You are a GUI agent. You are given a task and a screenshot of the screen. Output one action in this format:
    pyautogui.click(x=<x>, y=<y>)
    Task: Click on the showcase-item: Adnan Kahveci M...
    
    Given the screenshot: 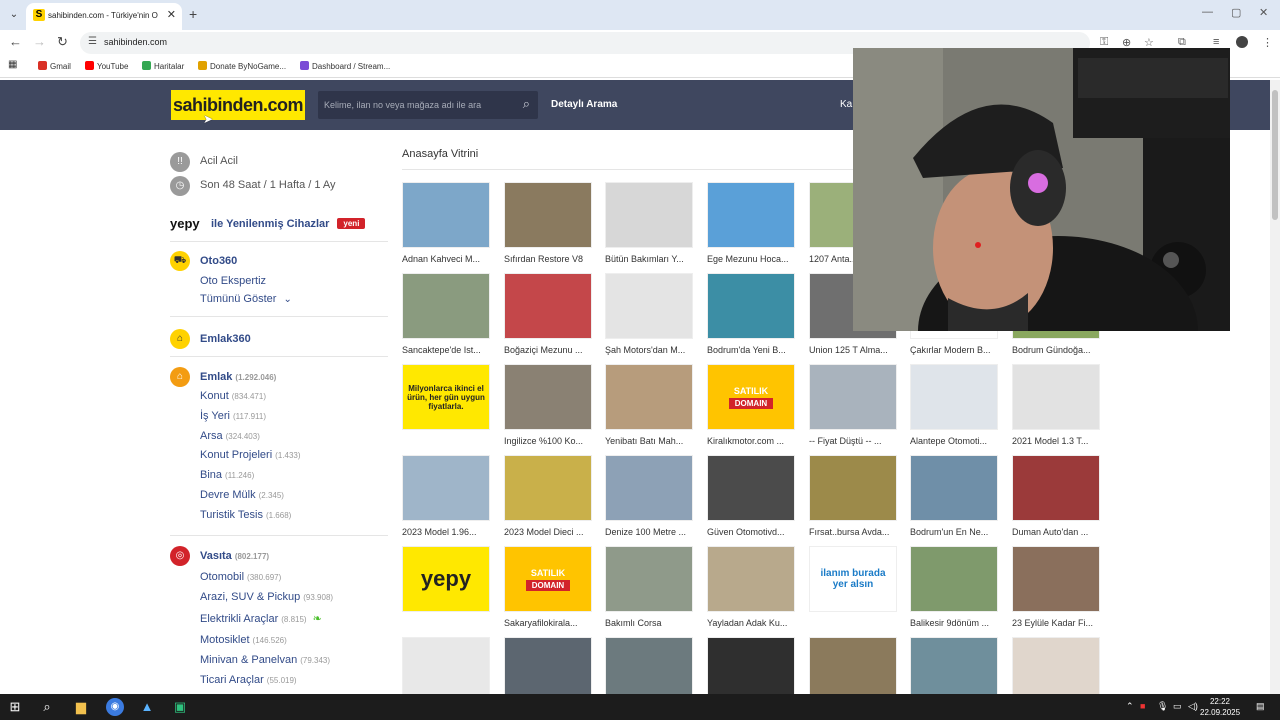 What is the action you would take?
    pyautogui.click(x=446, y=223)
    